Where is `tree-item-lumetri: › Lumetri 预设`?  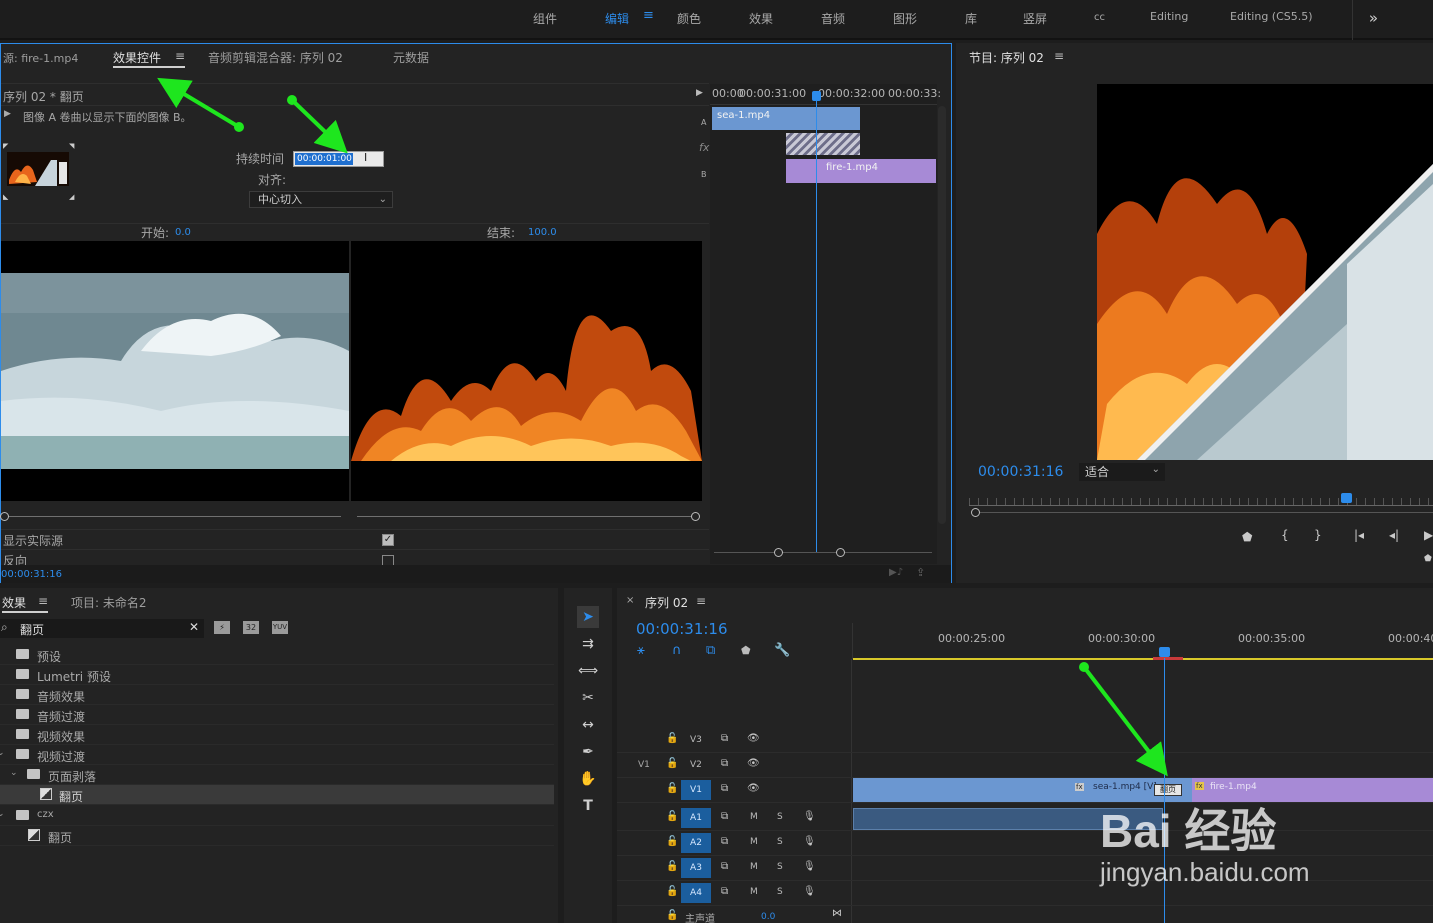
tree-item-lumetri: › Lumetri 预设 is located at coordinates (277, 675).